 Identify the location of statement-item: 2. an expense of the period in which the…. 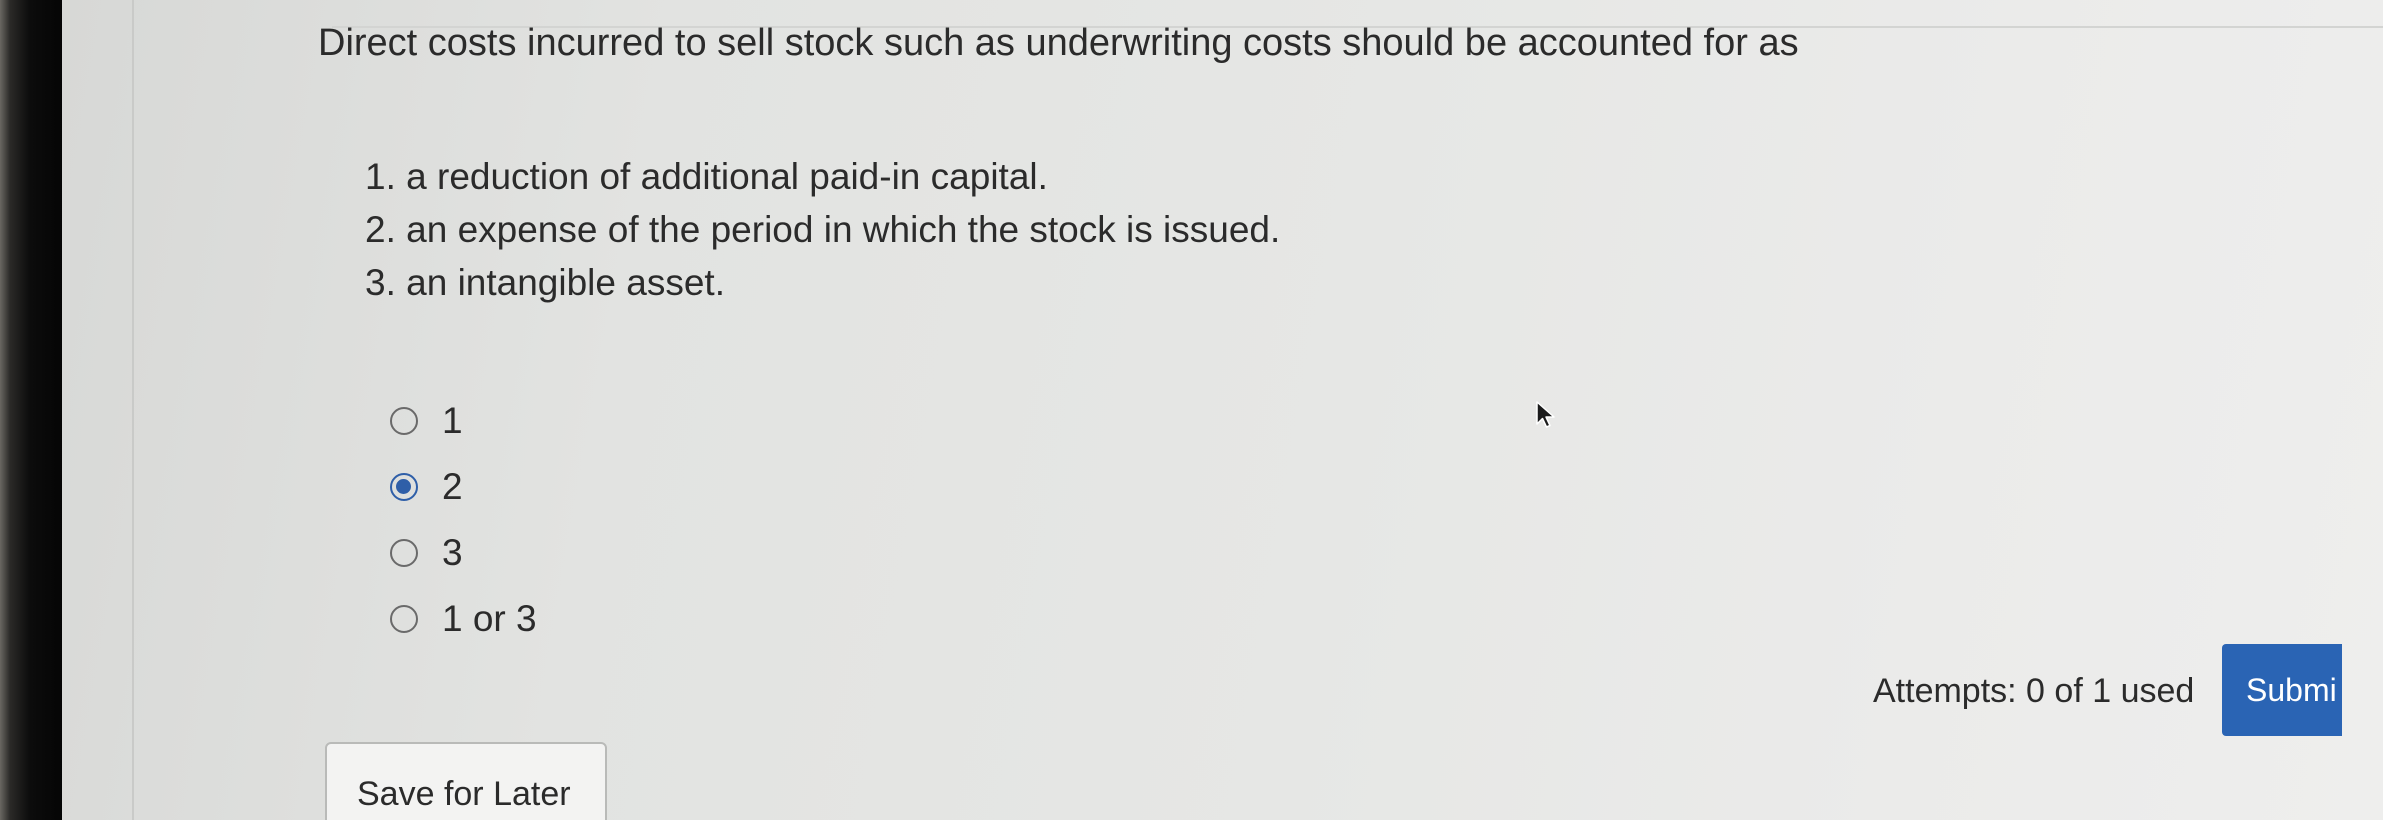
(823, 229).